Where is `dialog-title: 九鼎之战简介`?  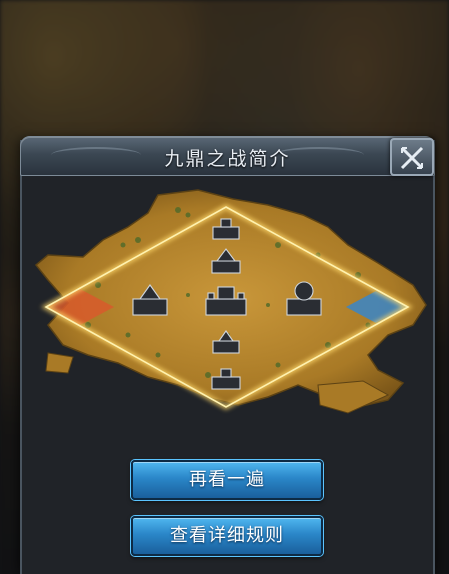
dialog-title: 九鼎之战简介 is located at coordinates (227, 159).